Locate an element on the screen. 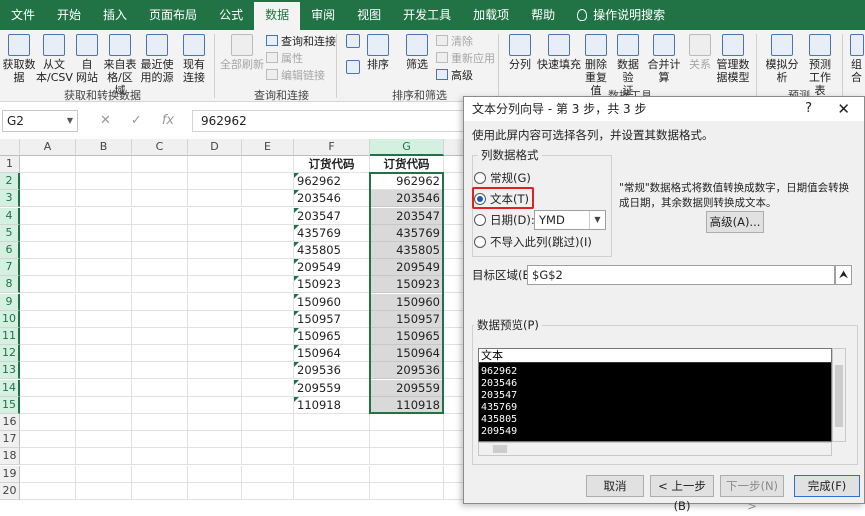 Image resolution: width=865 pixels, height=516 pixels. column-header-a: A is located at coordinates (48, 147).